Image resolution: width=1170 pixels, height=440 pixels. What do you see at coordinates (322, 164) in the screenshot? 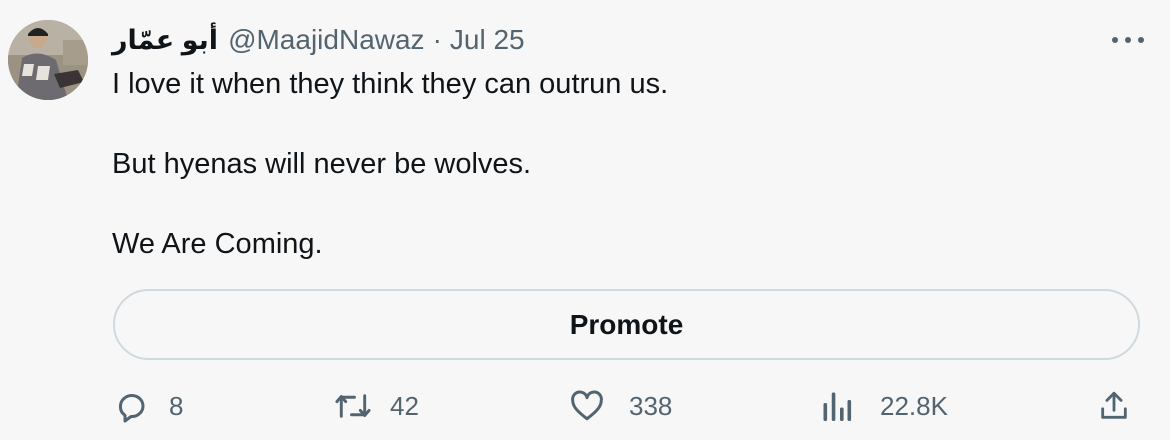
I see `tweet-text-line: But hyenas will never be wolves.` at bounding box center [322, 164].